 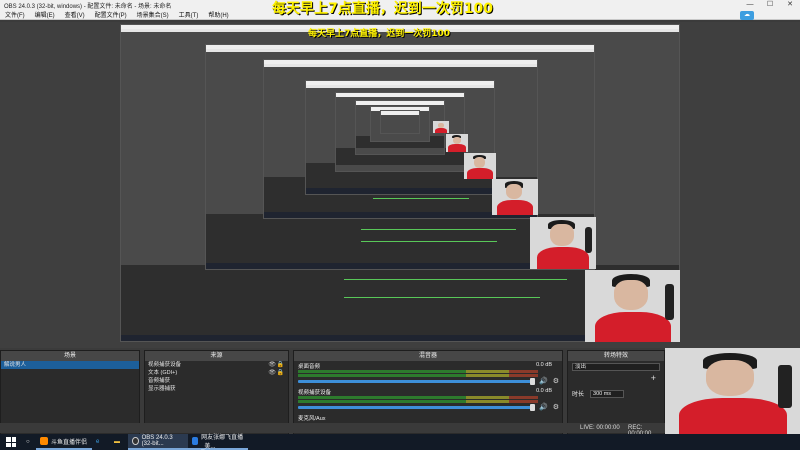 What do you see at coordinates (747, 15) in the screenshot?
I see `cloud-icon: ☁` at bounding box center [747, 15].